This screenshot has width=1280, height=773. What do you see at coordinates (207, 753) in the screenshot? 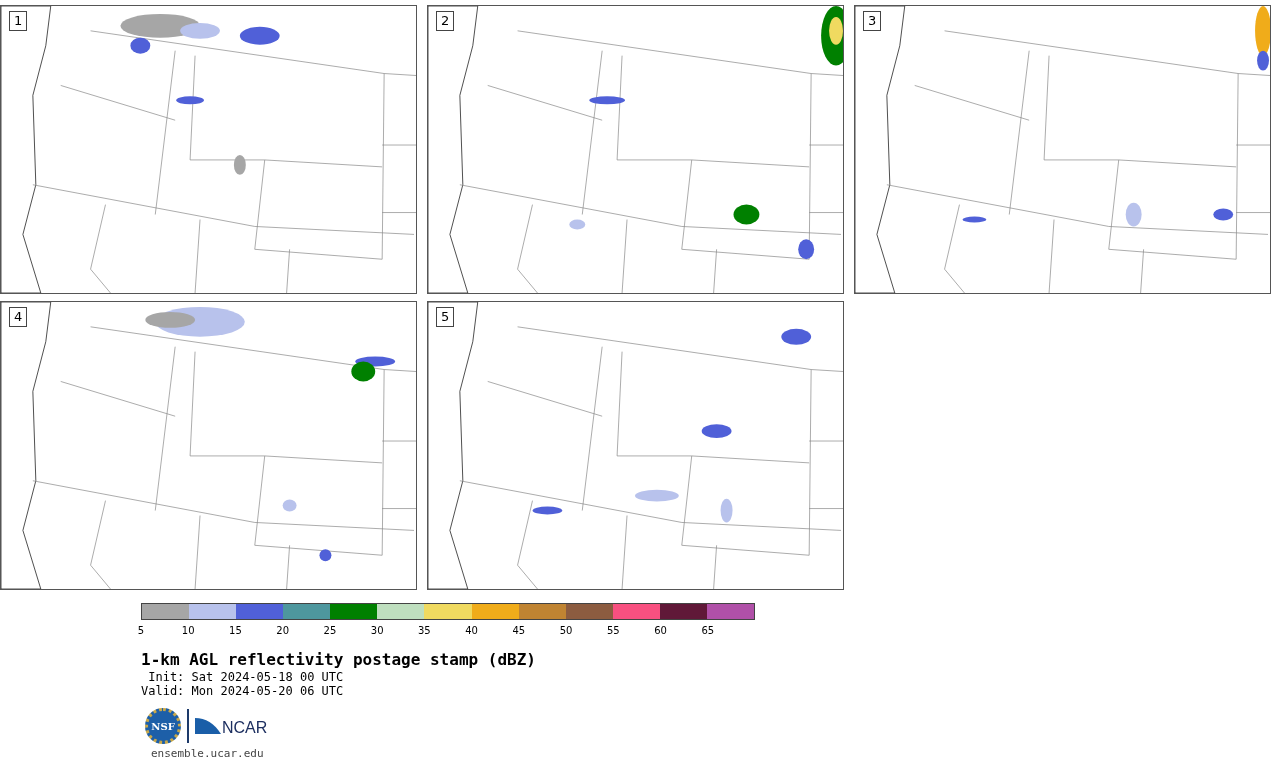
I see `site-url: ensemble.ucar.edu` at bounding box center [207, 753].